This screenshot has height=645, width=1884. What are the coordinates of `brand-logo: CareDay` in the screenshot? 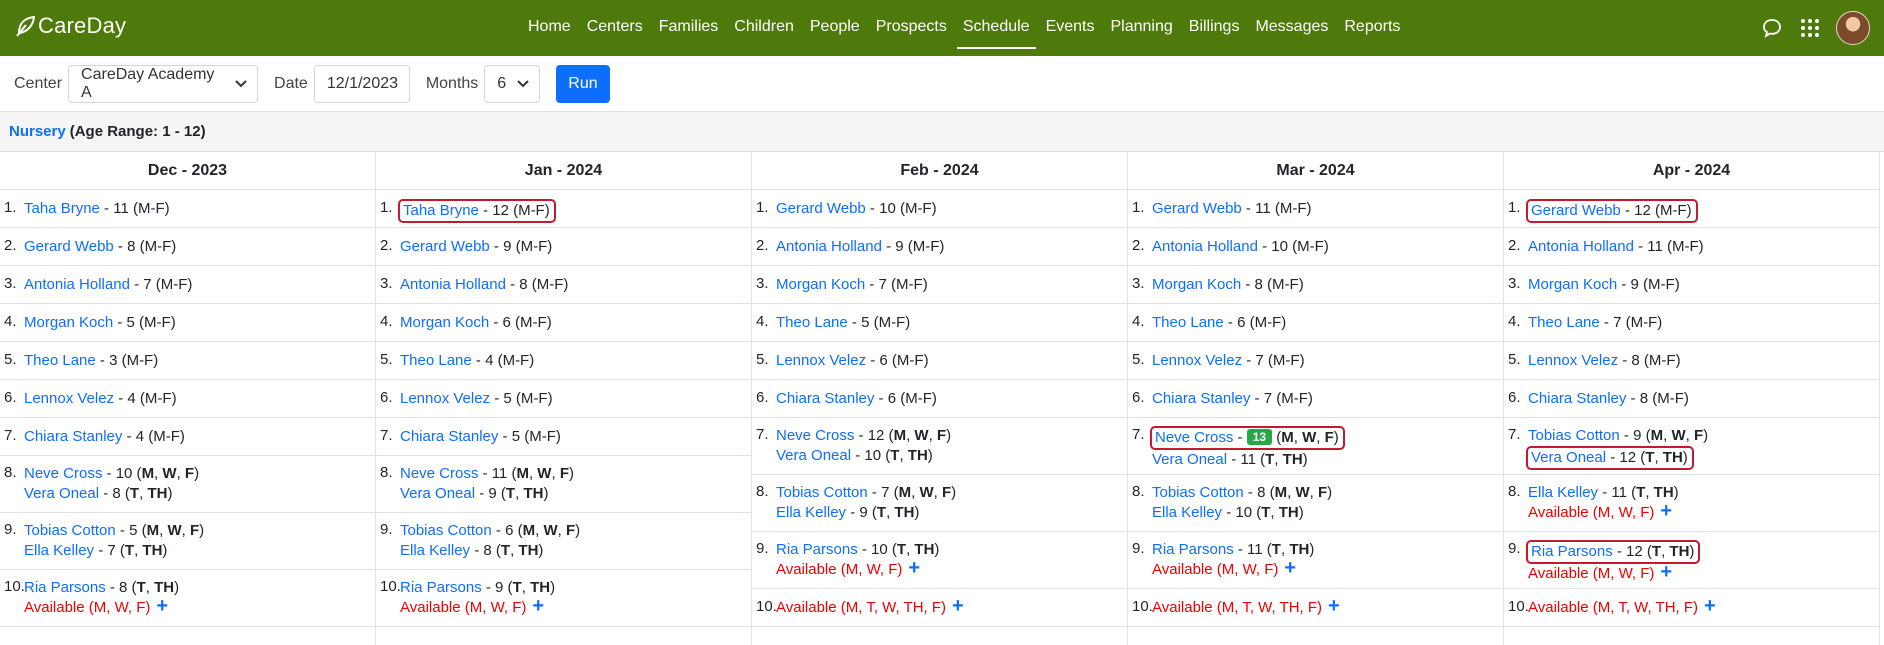 It's located at (71, 26).